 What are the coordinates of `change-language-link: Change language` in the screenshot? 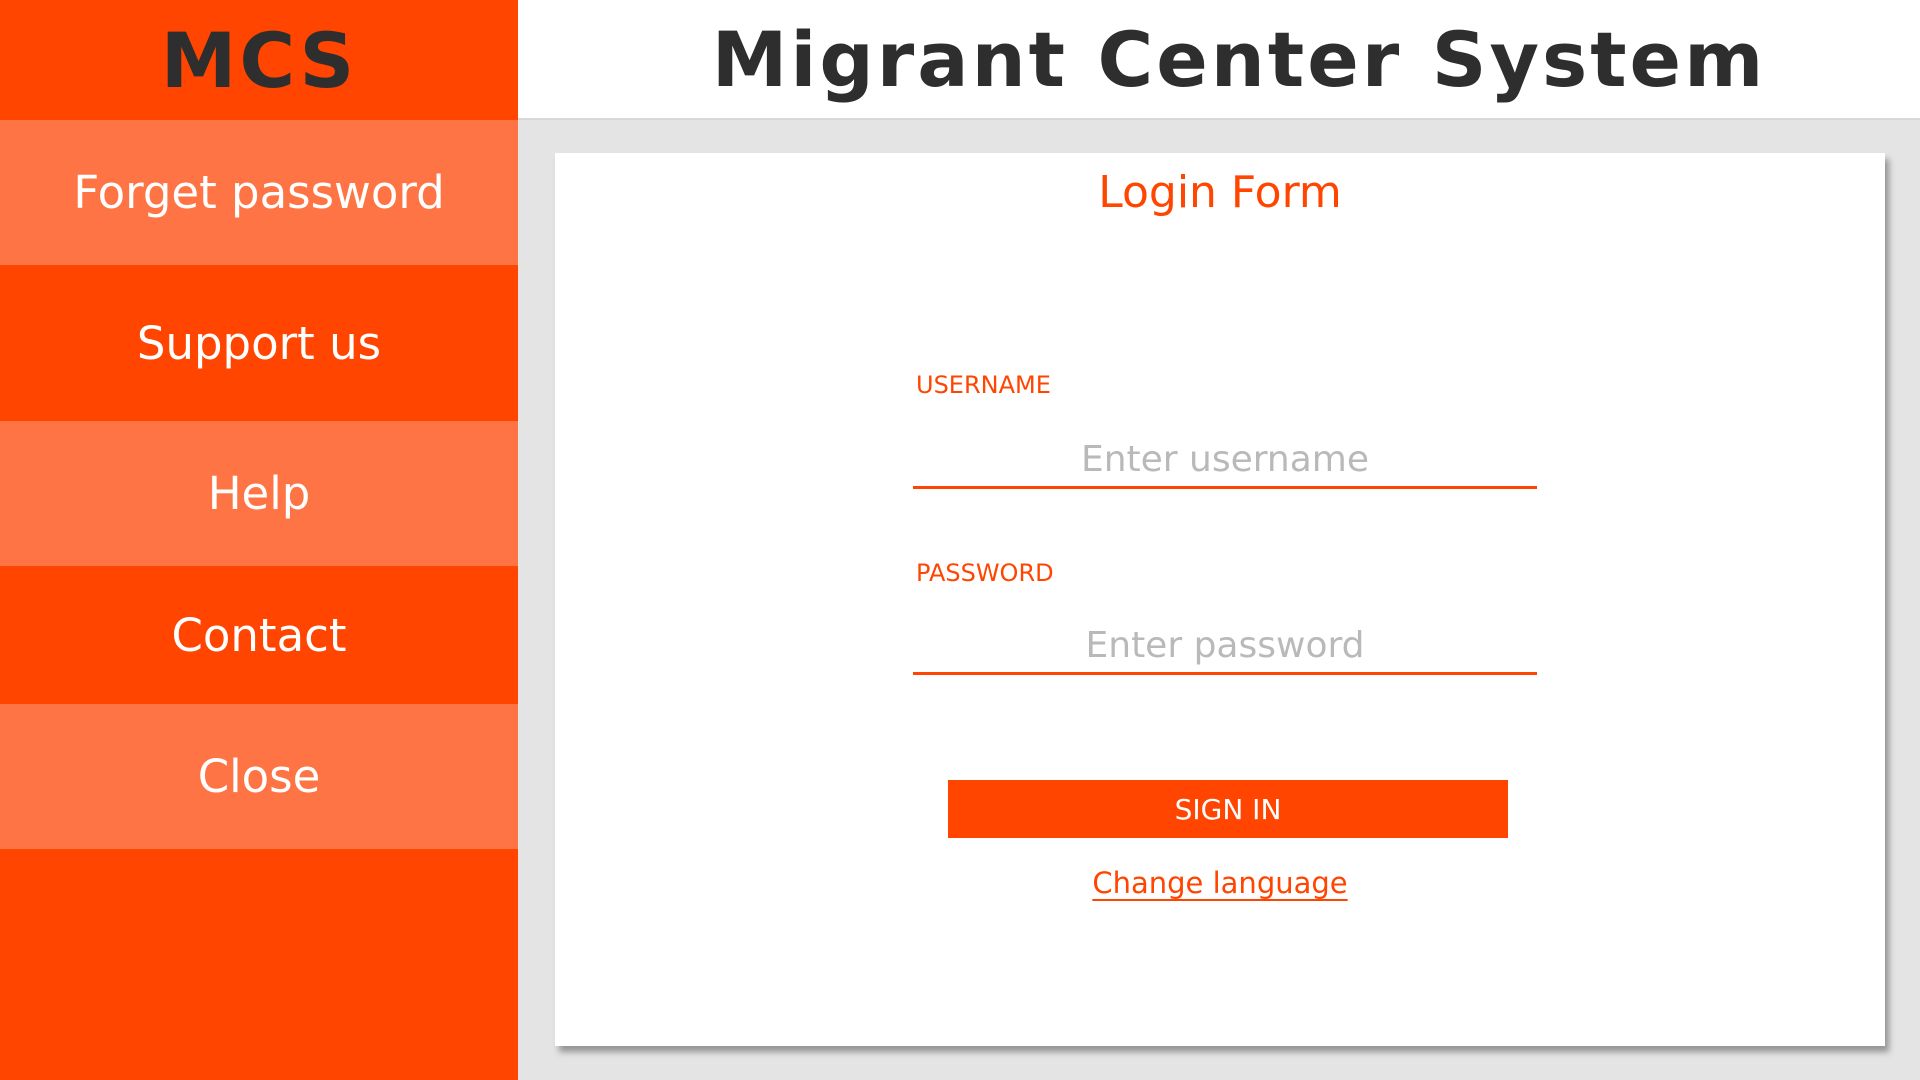 It's located at (1219, 883).